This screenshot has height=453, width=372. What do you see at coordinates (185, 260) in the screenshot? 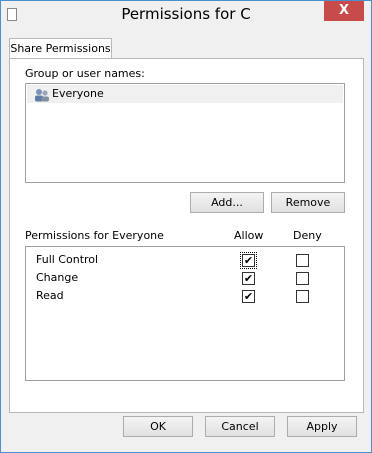
I see `permission-row-full-control: Full Control` at bounding box center [185, 260].